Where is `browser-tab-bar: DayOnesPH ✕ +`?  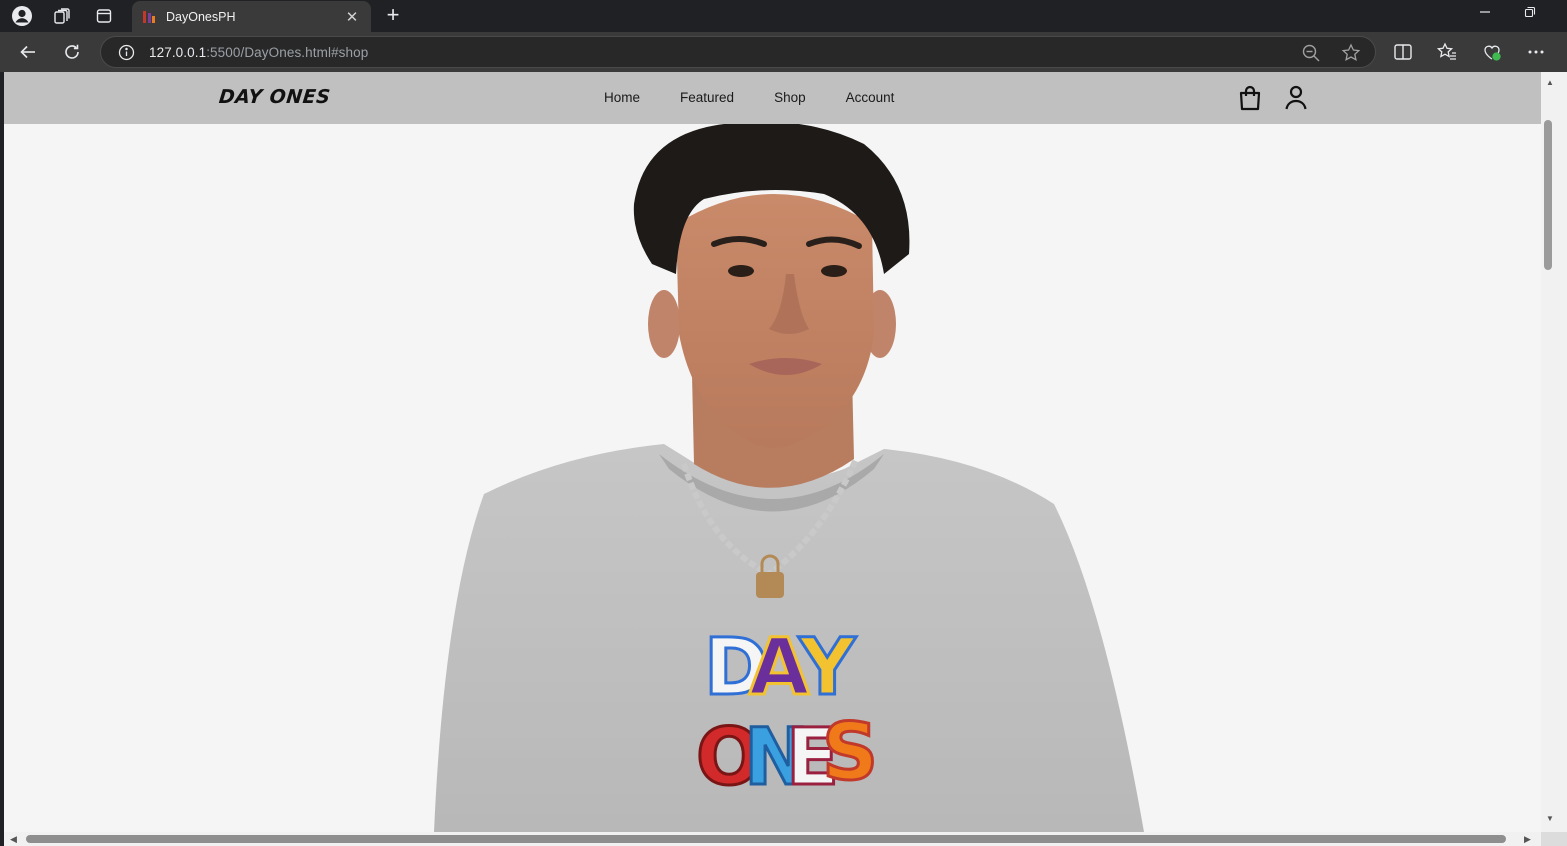 browser-tab-bar: DayOnesPH ✕ + is located at coordinates (783, 16).